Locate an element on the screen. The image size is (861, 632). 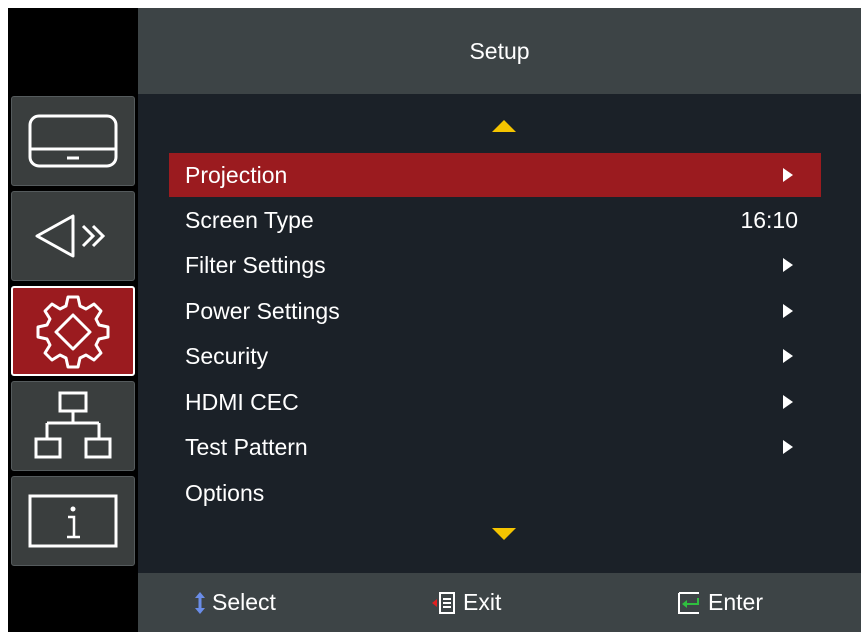
sidebar-top is located at coordinates (73, 51).